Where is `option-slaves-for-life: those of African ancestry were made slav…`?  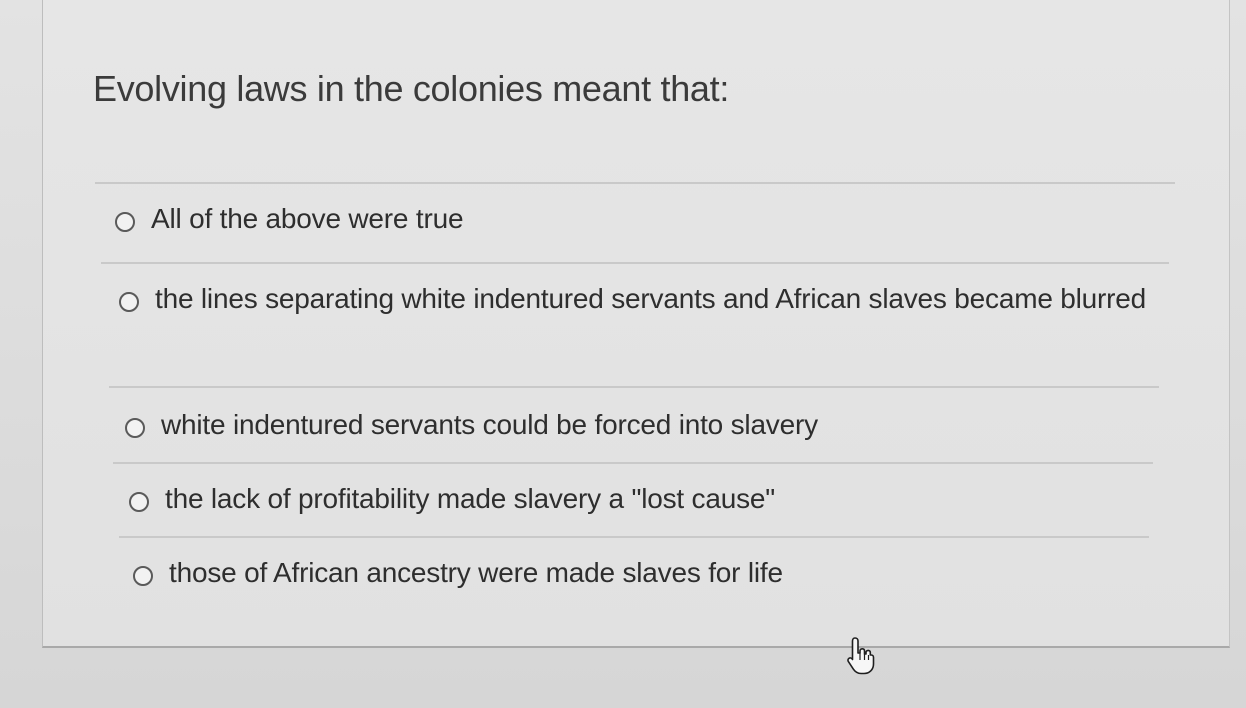
option-slaves-for-life: those of African ancestry were made slav… is located at coordinates (638, 576).